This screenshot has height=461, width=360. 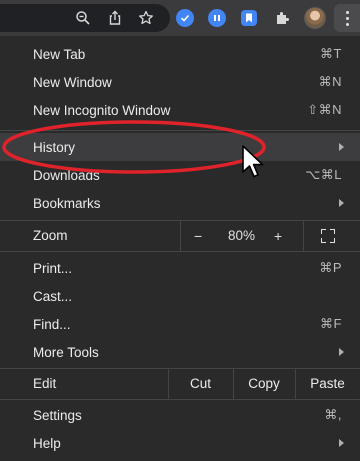 What do you see at coordinates (185, 18) in the screenshot?
I see `extension-check-icon` at bounding box center [185, 18].